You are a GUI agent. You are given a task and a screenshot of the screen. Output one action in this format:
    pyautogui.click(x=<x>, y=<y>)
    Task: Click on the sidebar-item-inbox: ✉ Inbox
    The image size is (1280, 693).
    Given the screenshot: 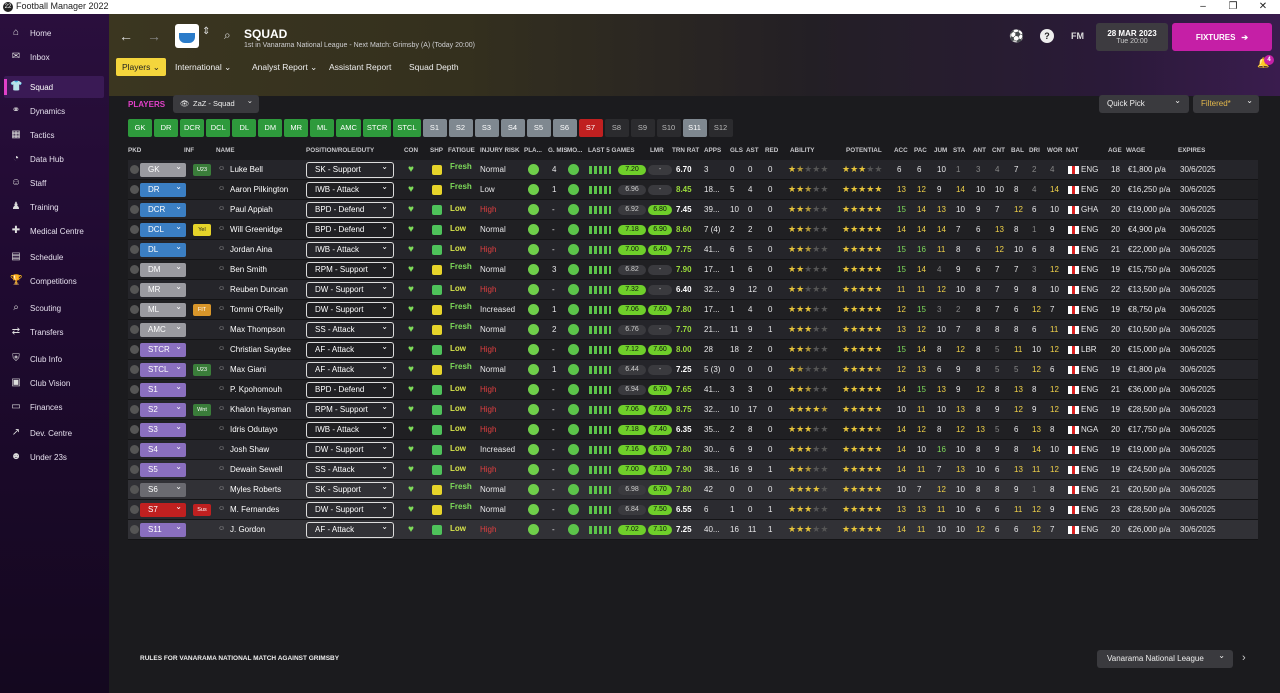 What is the action you would take?
    pyautogui.click(x=54, y=57)
    